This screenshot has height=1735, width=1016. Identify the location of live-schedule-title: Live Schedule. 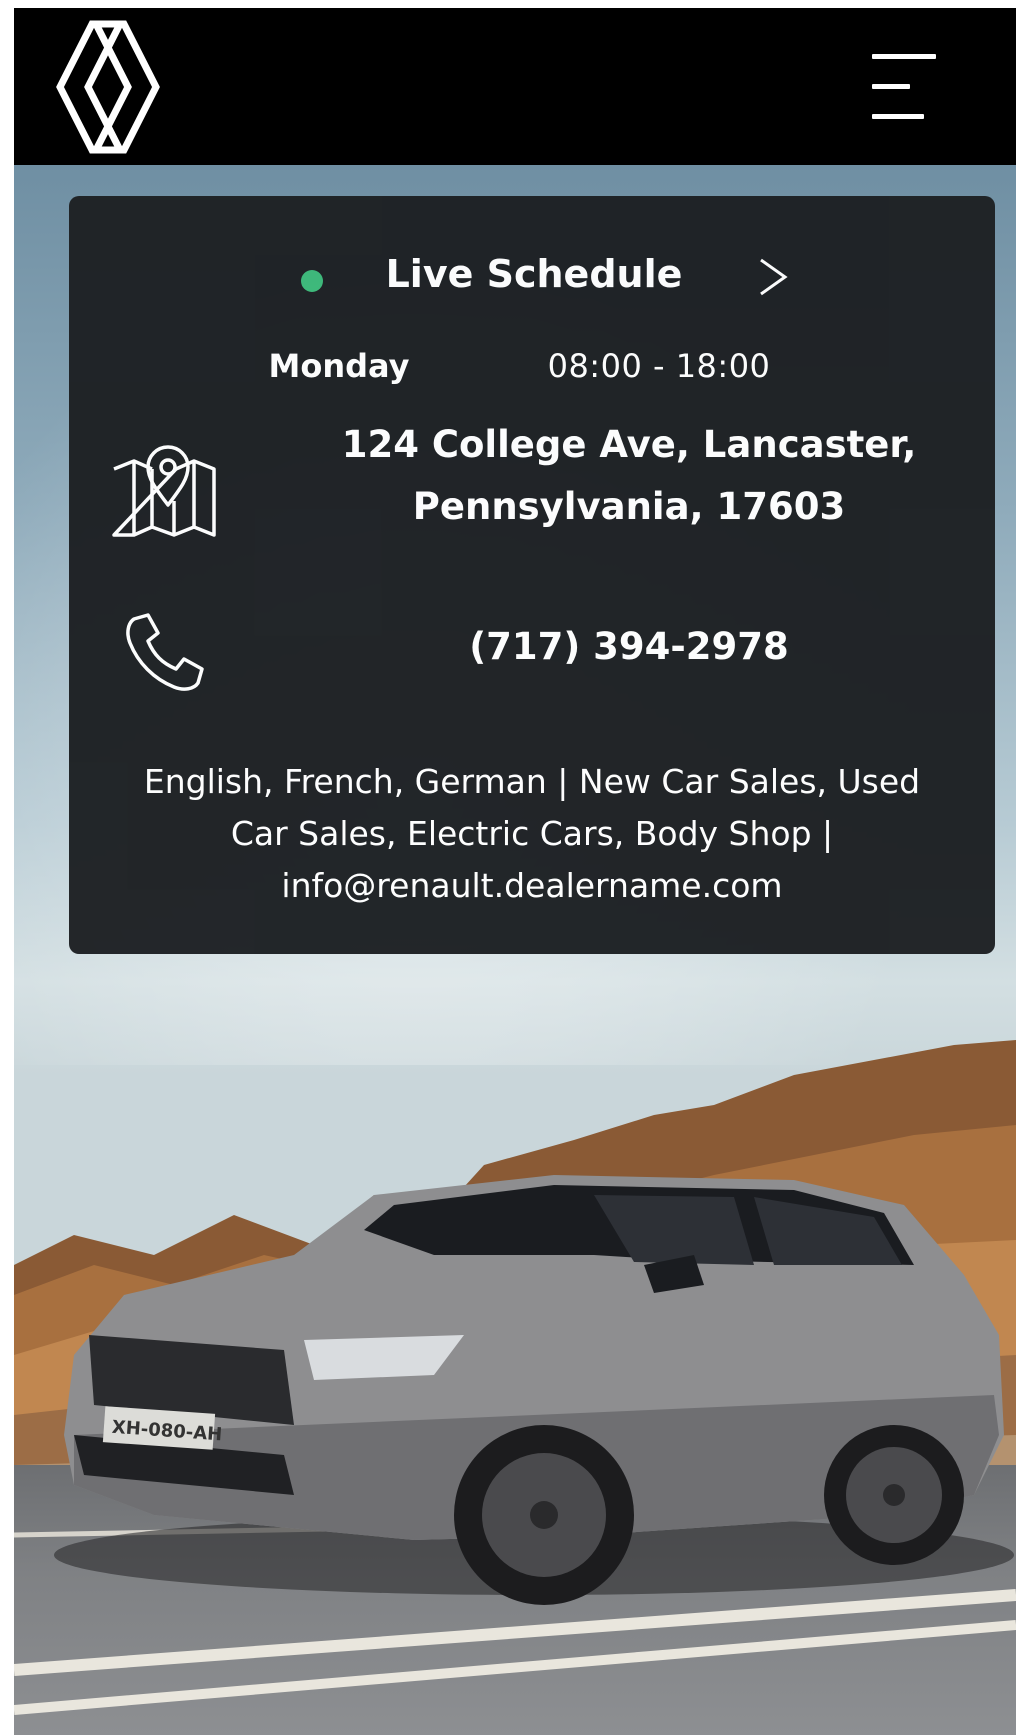
(534, 274).